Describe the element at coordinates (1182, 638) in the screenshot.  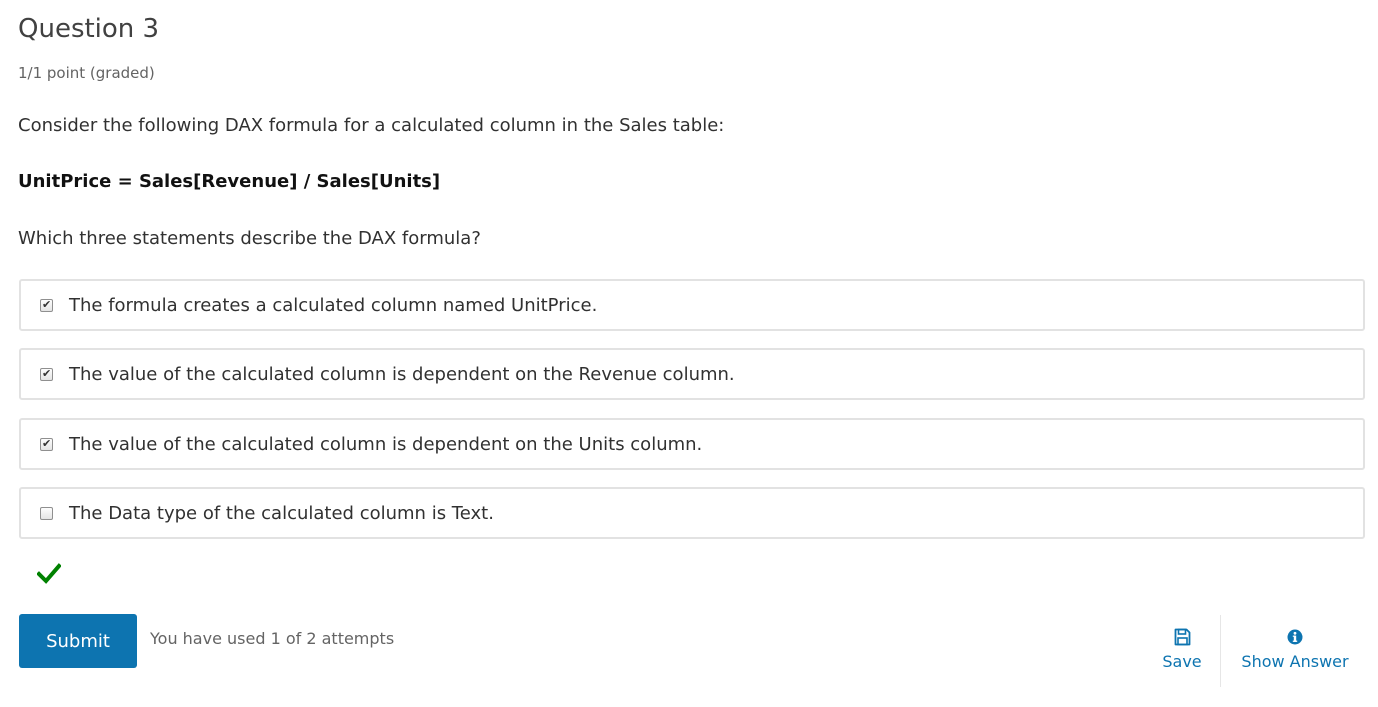
I see `floppy-disk-icon` at that location.